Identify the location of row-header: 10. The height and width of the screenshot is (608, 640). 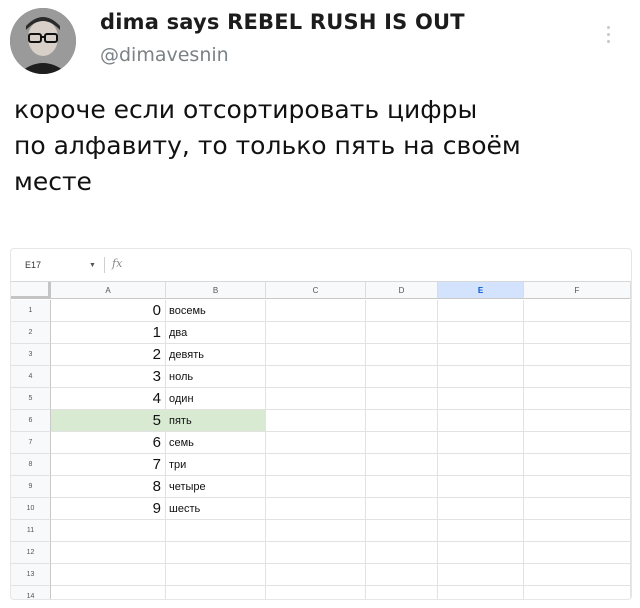
(31, 509).